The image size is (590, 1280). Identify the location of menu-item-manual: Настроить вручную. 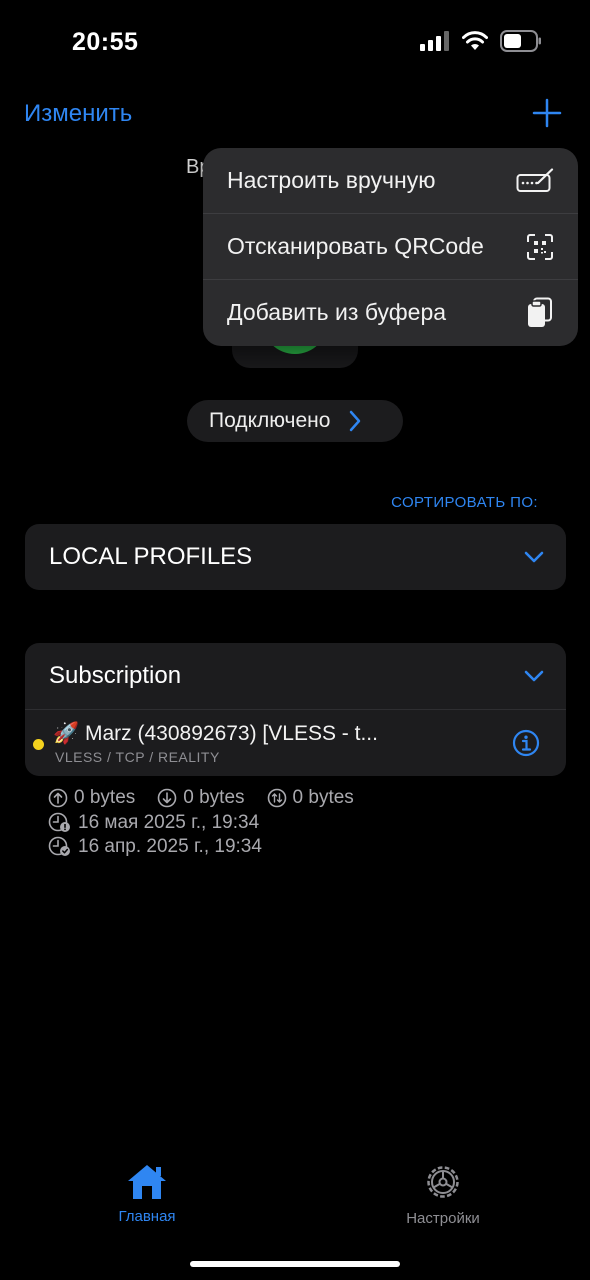
(390, 181).